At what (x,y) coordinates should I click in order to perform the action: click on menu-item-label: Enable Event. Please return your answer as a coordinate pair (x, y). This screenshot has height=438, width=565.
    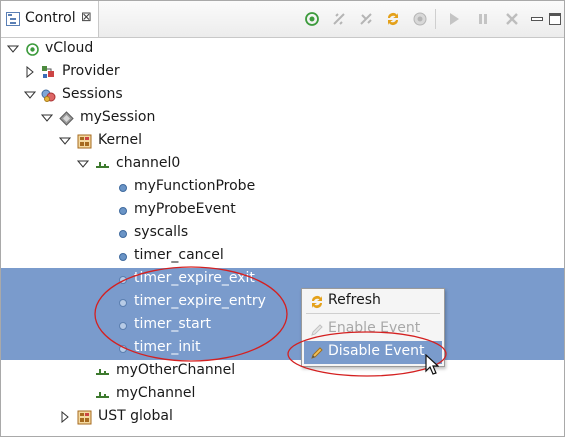
    Looking at the image, I should click on (374, 328).